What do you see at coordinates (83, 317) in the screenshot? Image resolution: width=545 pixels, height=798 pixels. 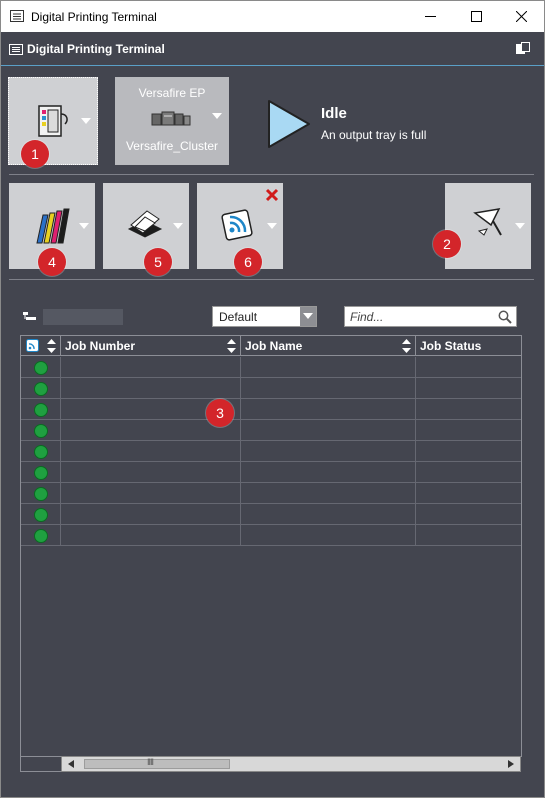 I see `group-filter-field` at bounding box center [83, 317].